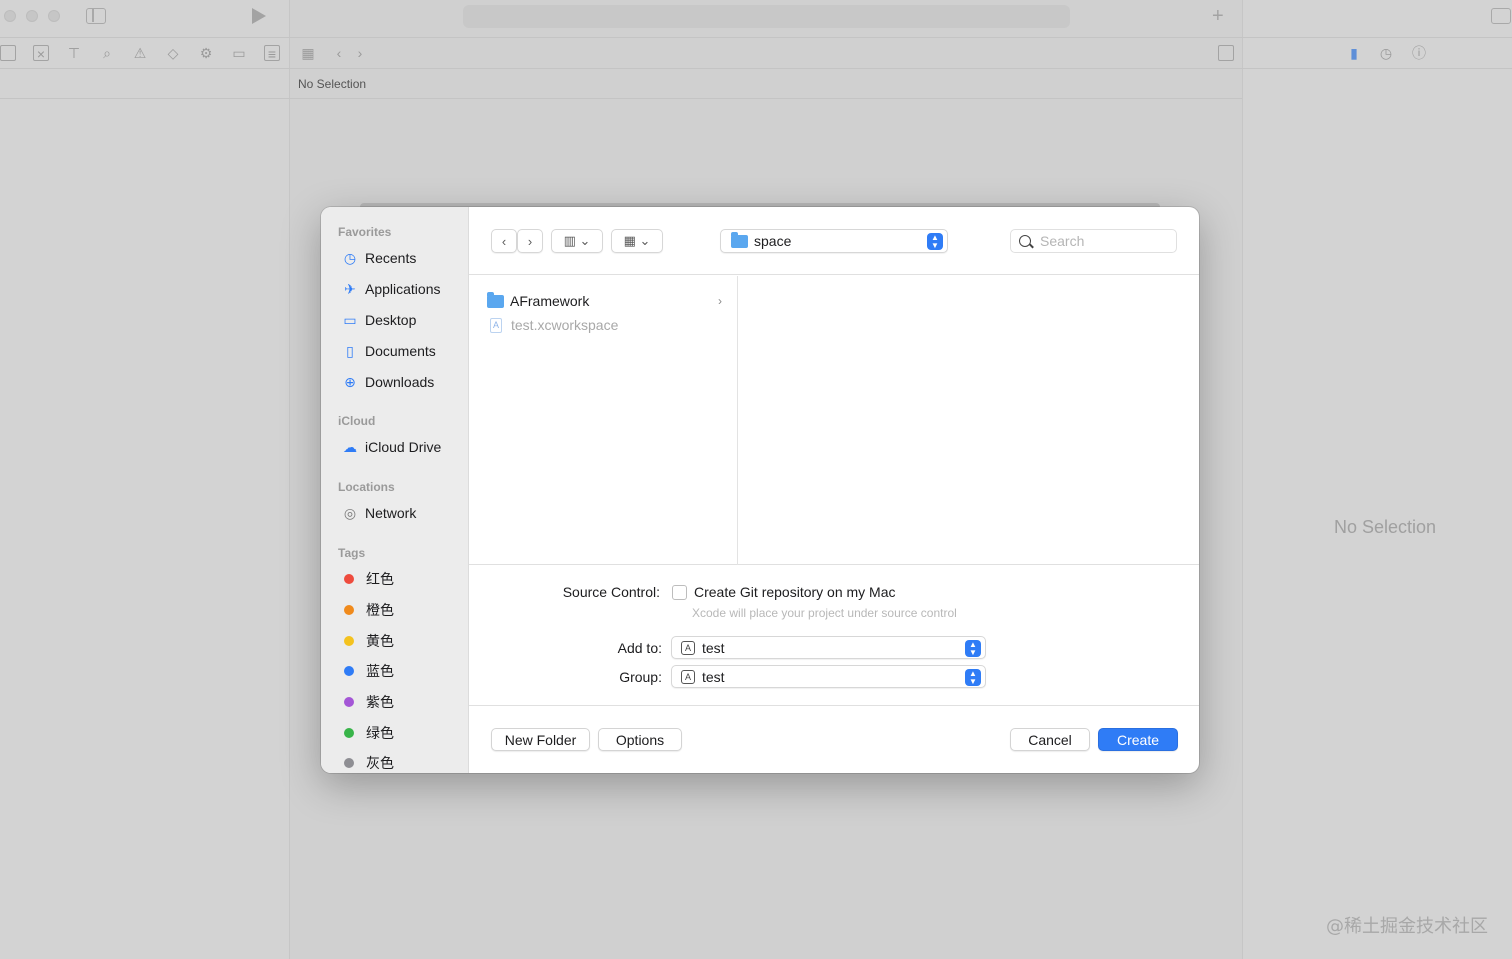  What do you see at coordinates (350, 258) in the screenshot?
I see `clock-icon: ◷` at bounding box center [350, 258].